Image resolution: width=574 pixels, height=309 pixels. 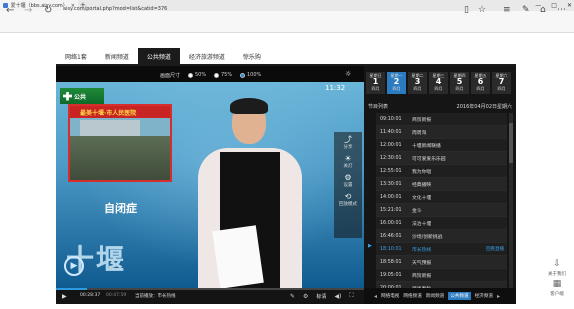 I want to click on share-browser-icon: ⌂, so click(x=543, y=10).